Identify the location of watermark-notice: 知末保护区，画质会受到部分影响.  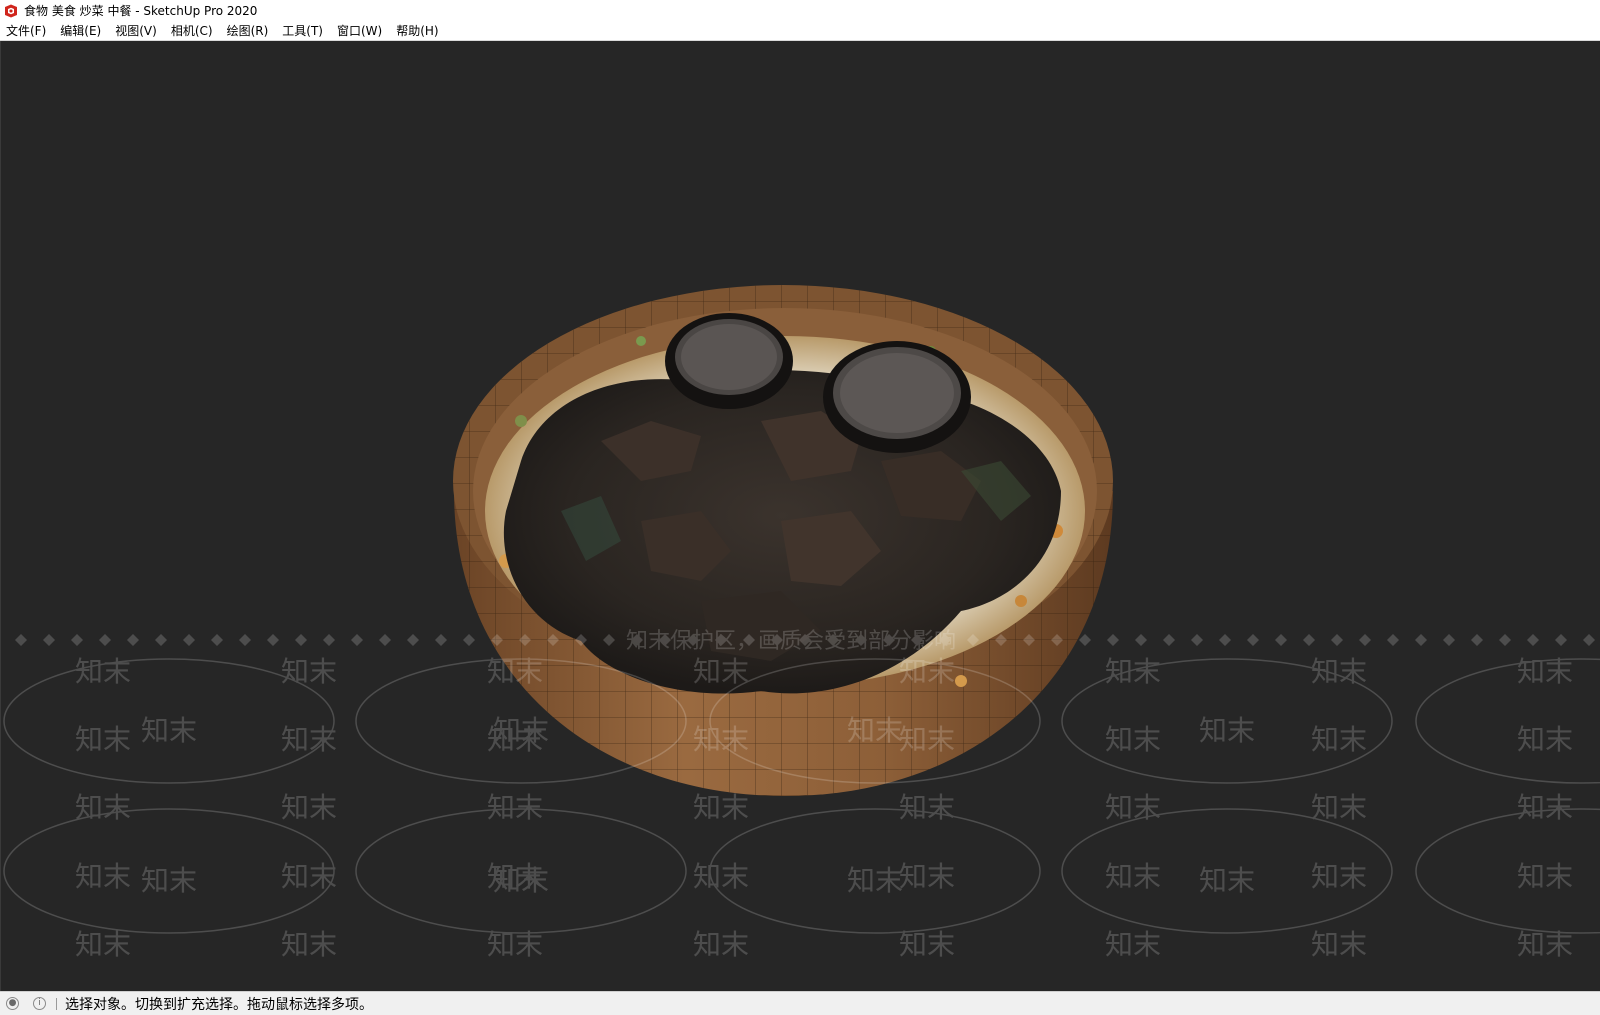
(791, 641).